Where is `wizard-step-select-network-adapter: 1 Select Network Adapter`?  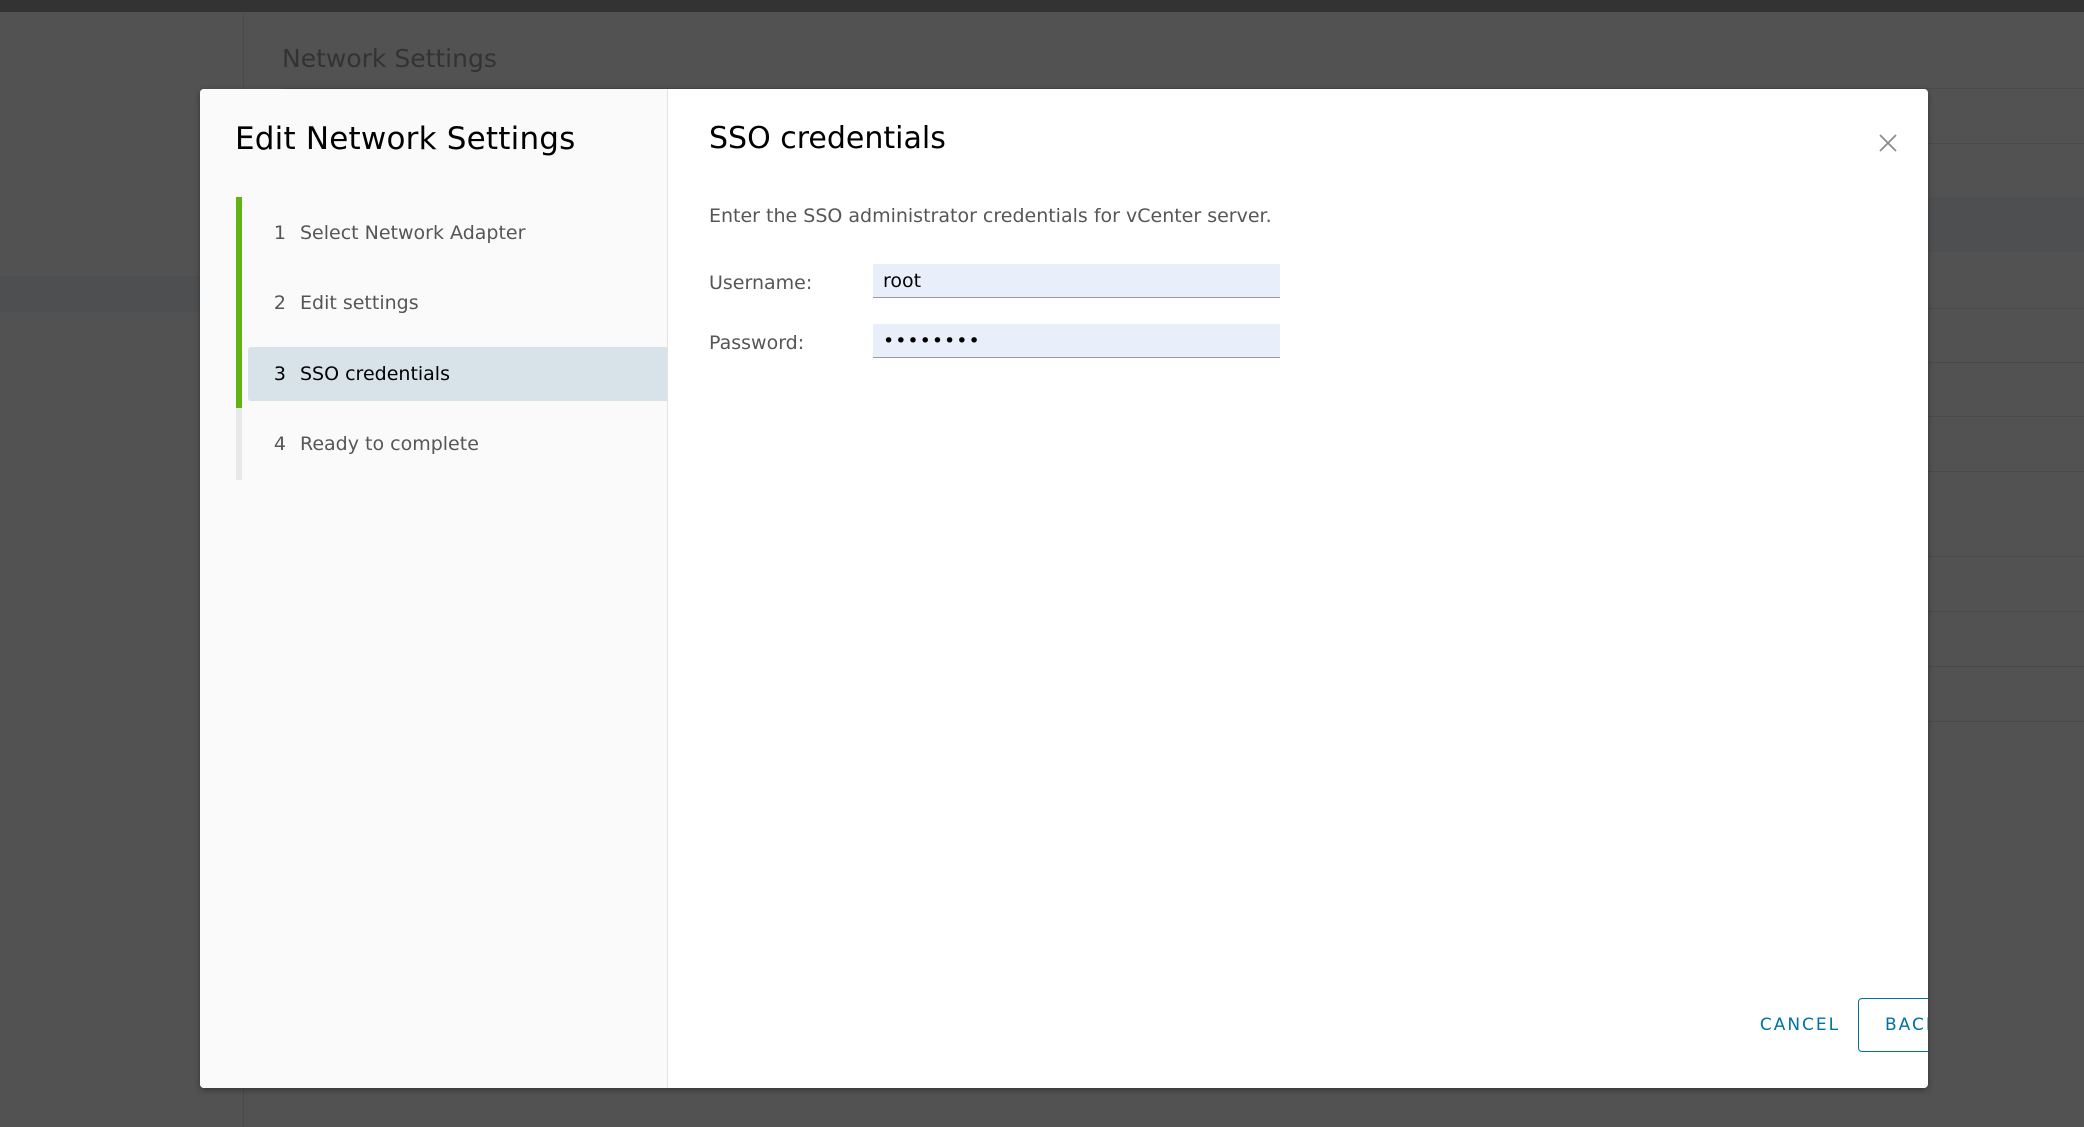 wizard-step-select-network-adapter: 1 Select Network Adapter is located at coordinates (457, 233).